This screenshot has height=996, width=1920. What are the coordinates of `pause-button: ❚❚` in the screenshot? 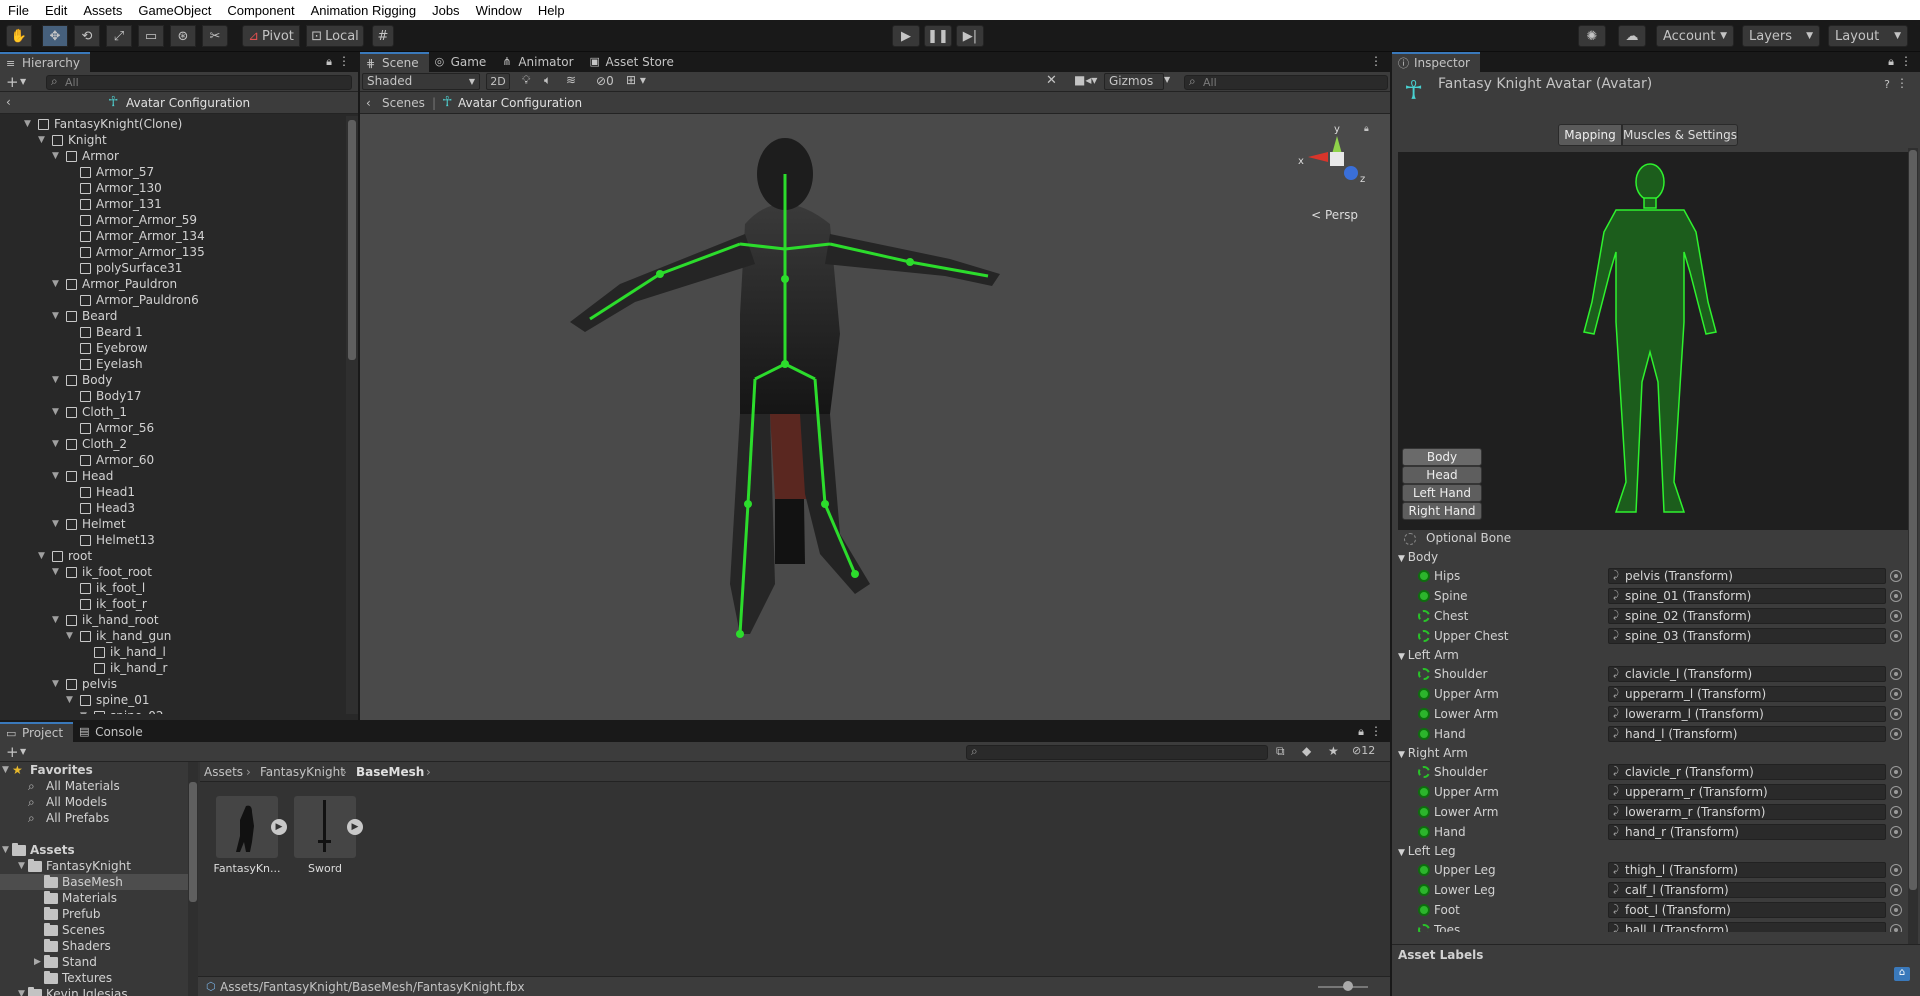 It's located at (938, 36).